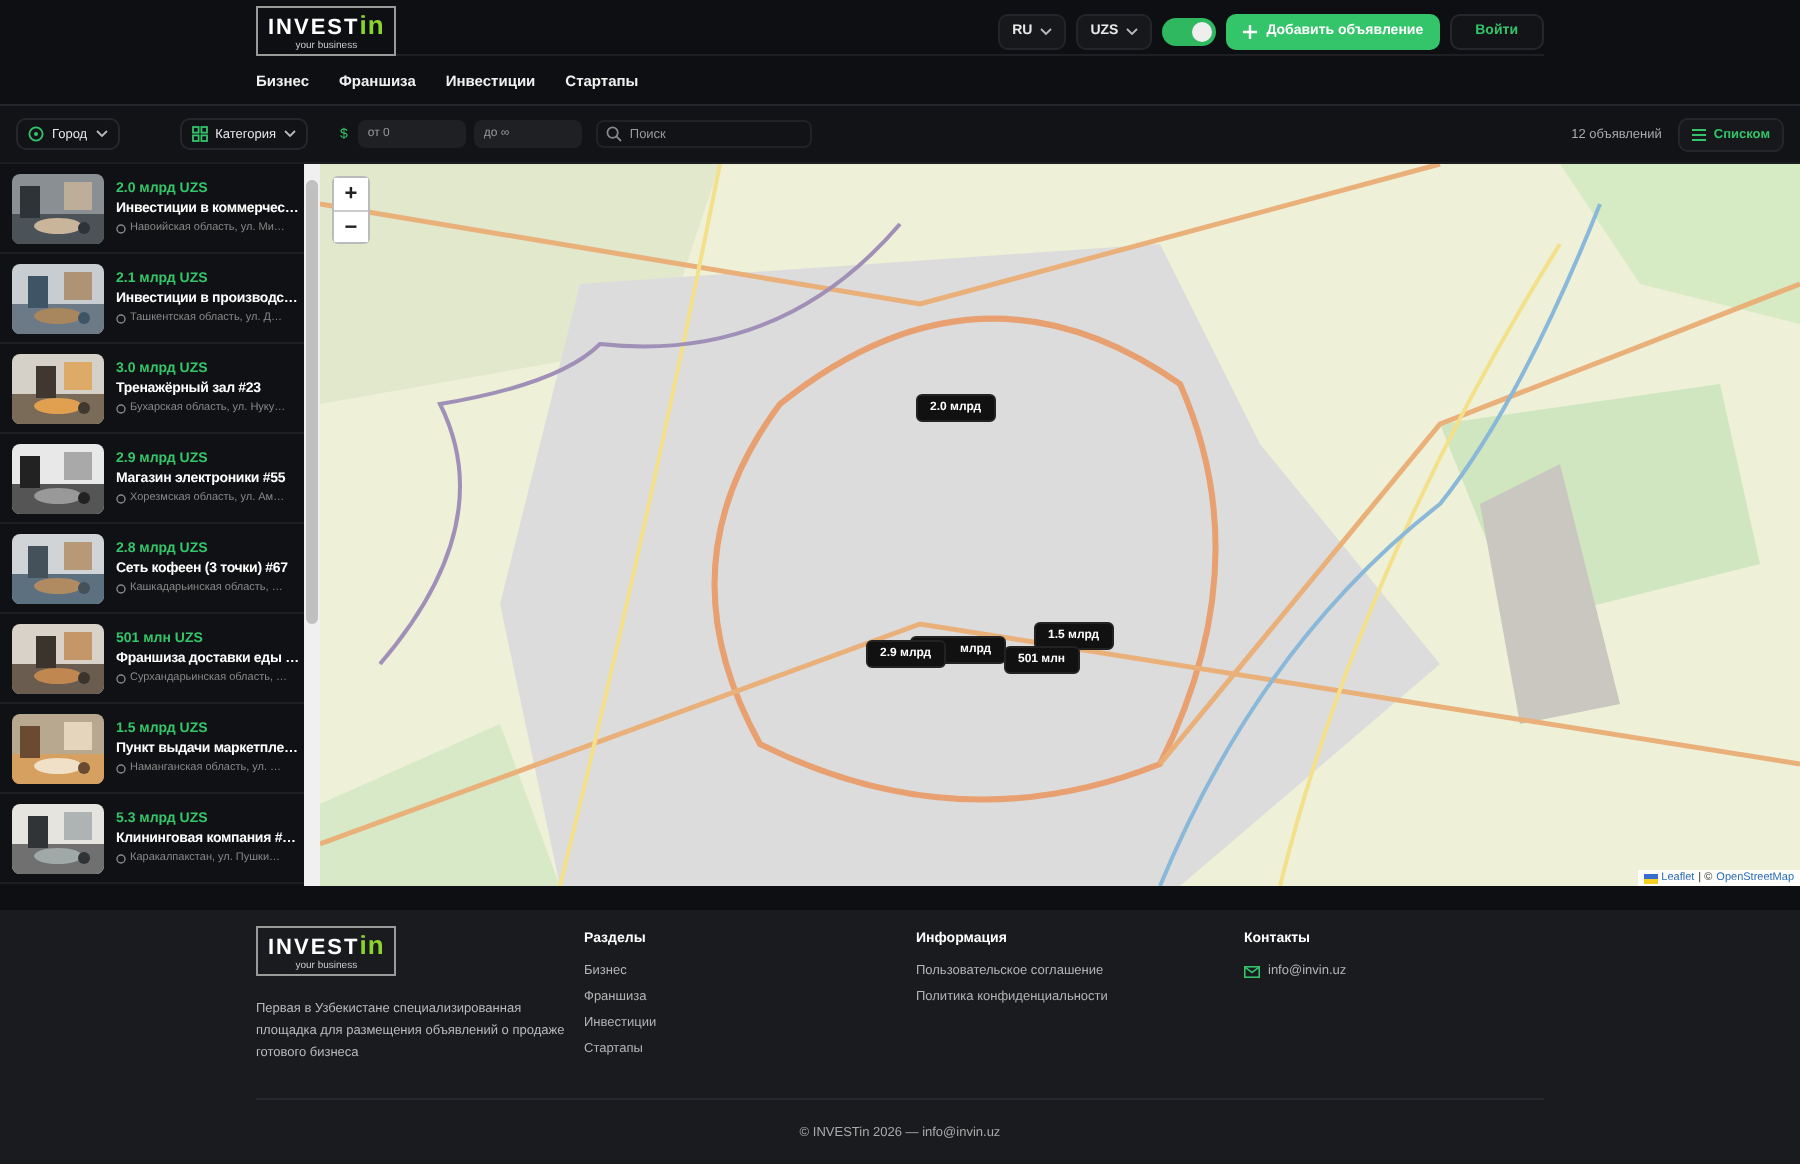 This screenshot has width=1800, height=1164. Describe the element at coordinates (1189, 31) in the screenshot. I see `theme-toggle` at that location.